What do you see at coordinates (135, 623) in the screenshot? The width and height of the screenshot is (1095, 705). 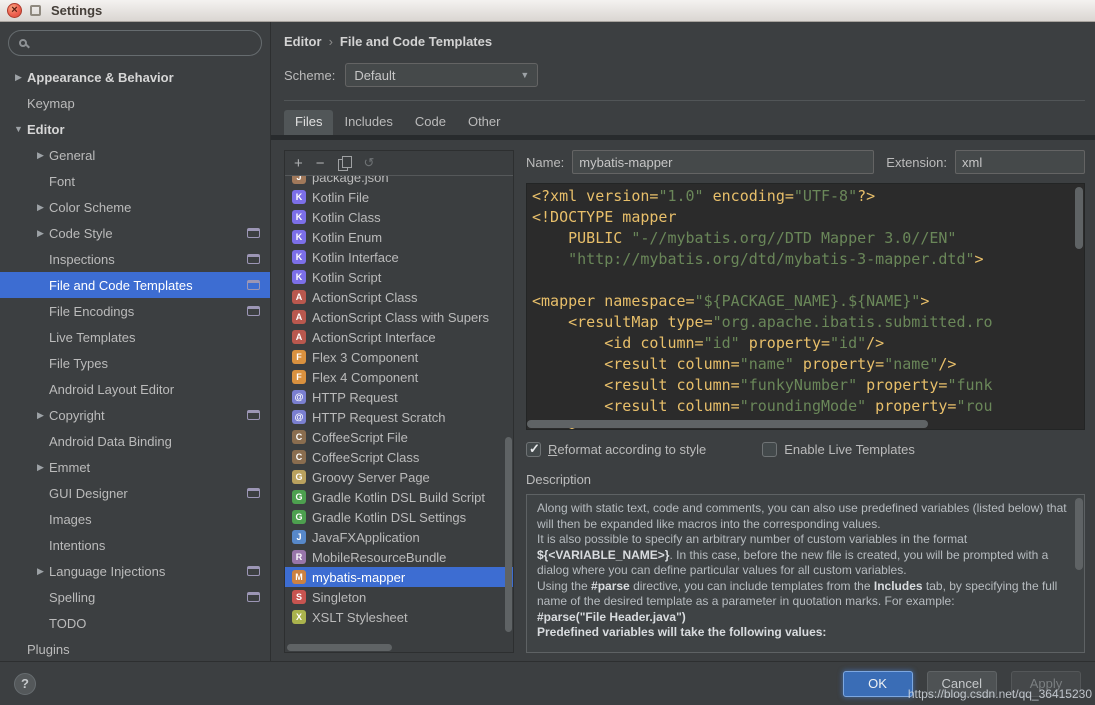 I see `sidebar-item-todo: TODO` at bounding box center [135, 623].